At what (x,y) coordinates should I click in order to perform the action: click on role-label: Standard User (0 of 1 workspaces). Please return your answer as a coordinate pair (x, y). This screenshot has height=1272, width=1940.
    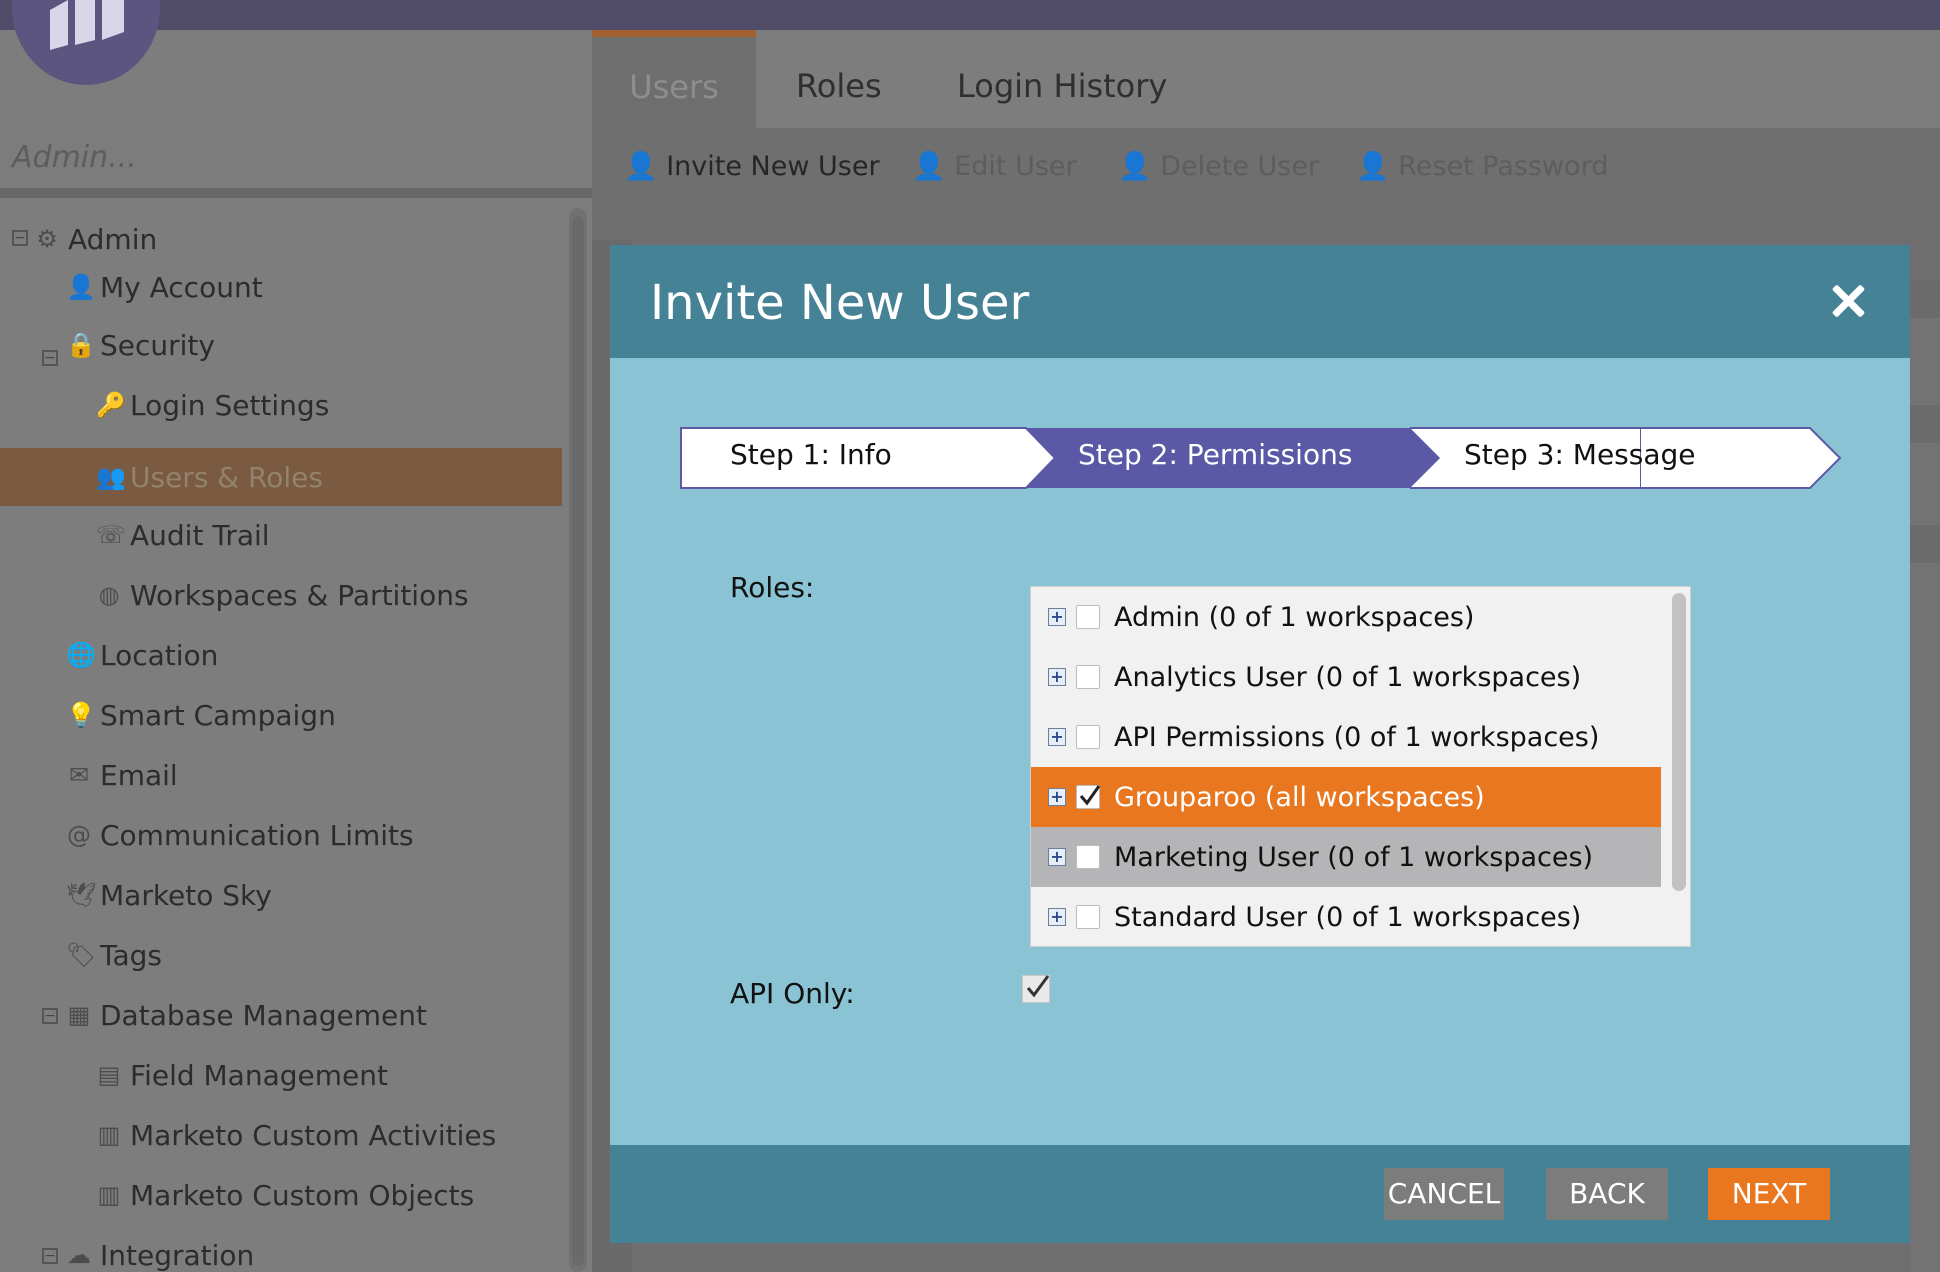
    Looking at the image, I should click on (1348, 917).